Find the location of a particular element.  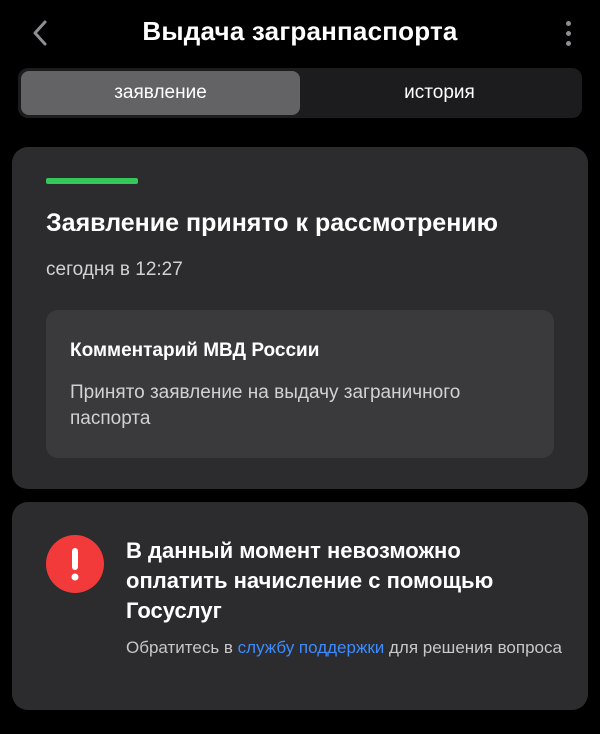

warning-text-before: Обратитесь в is located at coordinates (182, 647).